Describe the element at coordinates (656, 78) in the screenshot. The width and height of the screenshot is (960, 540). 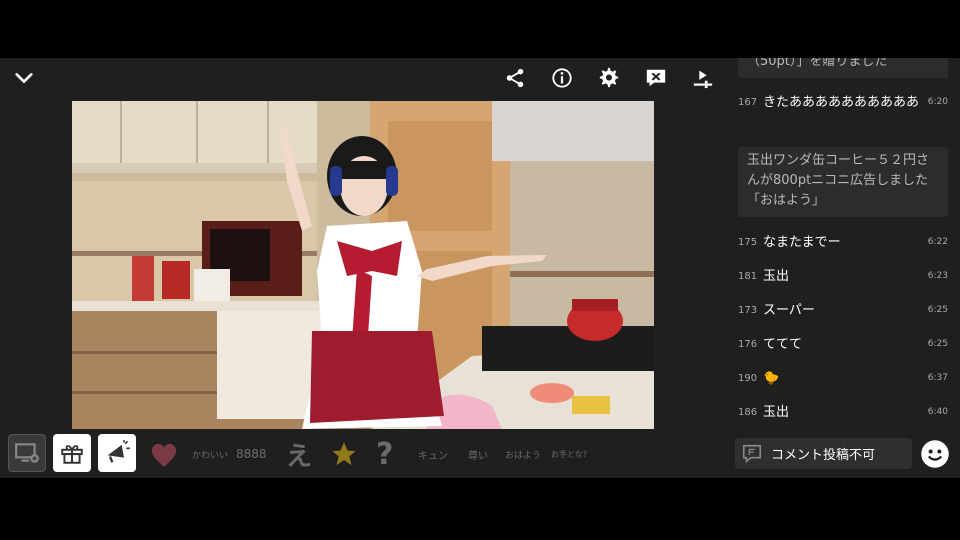
I see `comment-hide-icon` at that location.